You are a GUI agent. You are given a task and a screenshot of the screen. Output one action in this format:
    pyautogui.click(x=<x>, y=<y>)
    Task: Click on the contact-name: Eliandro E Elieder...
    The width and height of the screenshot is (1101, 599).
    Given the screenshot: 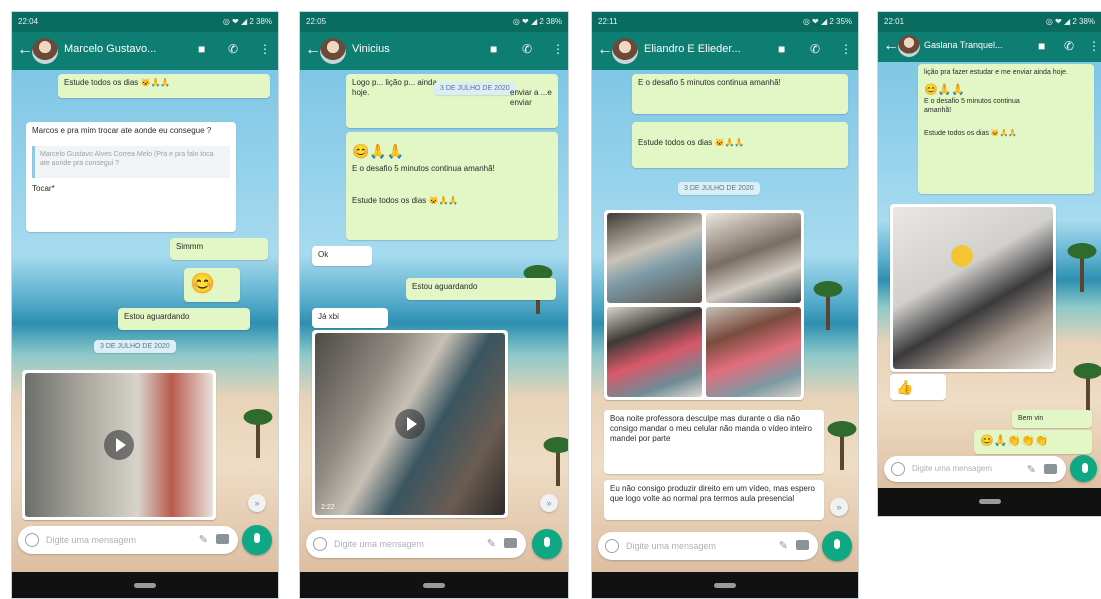 What is the action you would take?
    pyautogui.click(x=692, y=49)
    